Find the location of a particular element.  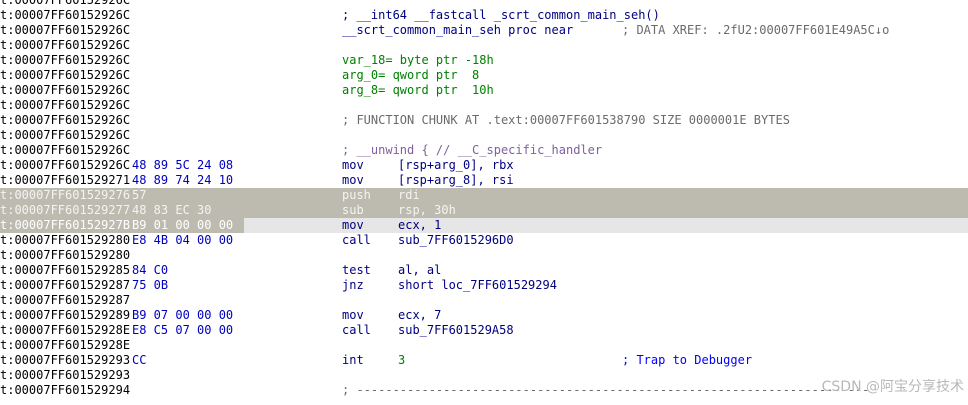

opcode-bytes: 84 C0 is located at coordinates (150, 270).